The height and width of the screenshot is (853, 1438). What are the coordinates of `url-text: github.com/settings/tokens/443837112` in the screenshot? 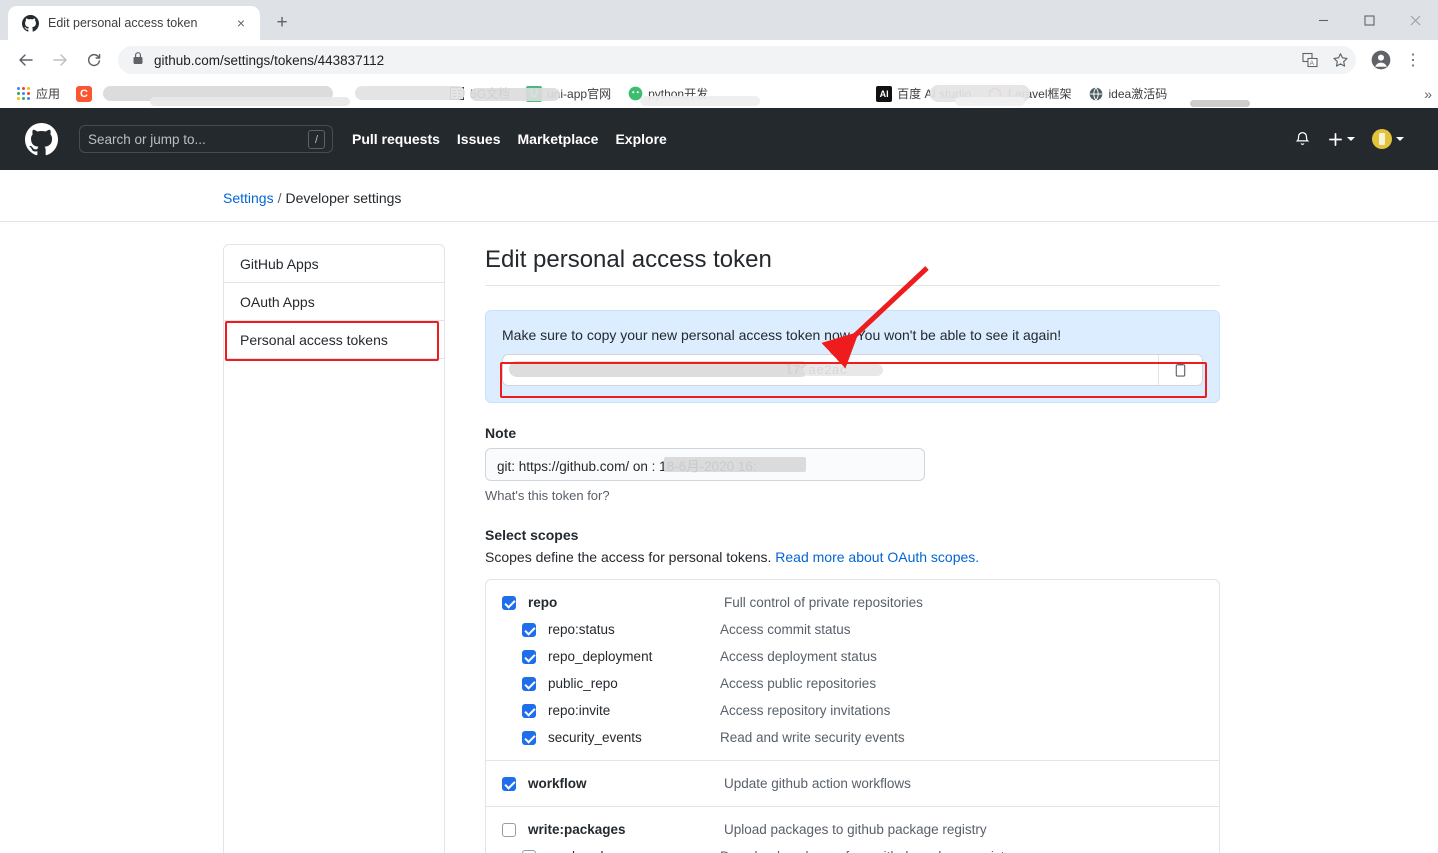 It's located at (269, 60).